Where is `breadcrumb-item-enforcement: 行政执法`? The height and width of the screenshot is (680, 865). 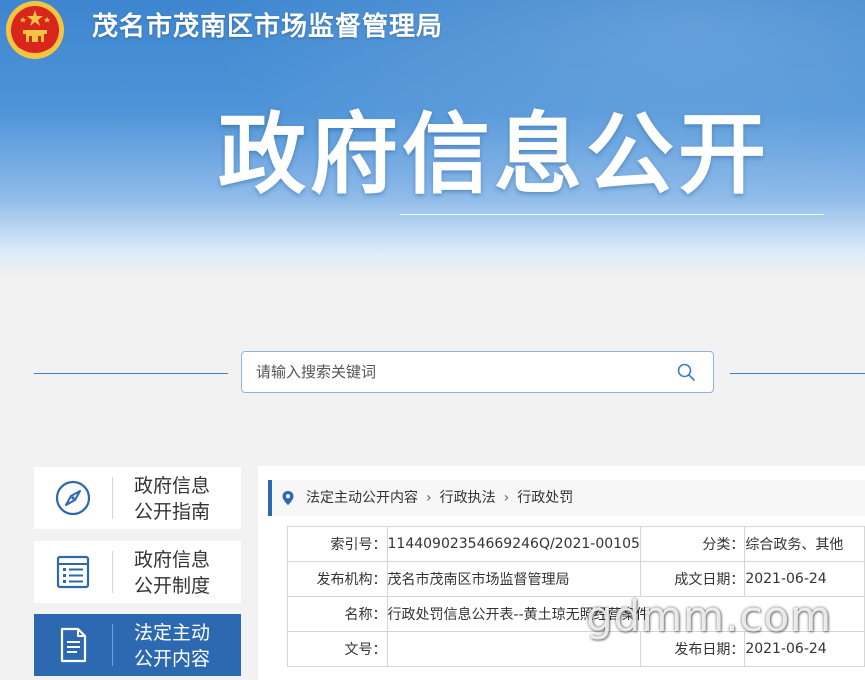
breadcrumb-item-enforcement: 行政执法 is located at coordinates (468, 498).